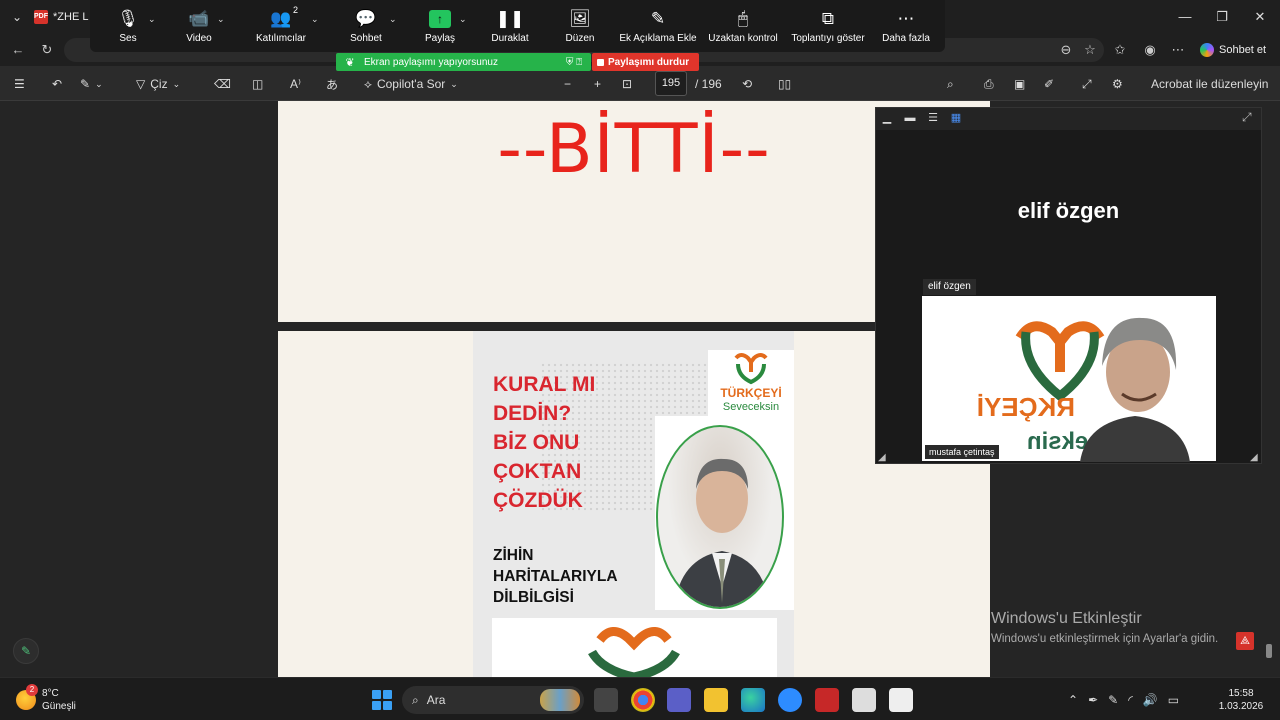  Describe the element at coordinates (1185, 17) in the screenshot. I see `minimize-window-icon: —` at that location.